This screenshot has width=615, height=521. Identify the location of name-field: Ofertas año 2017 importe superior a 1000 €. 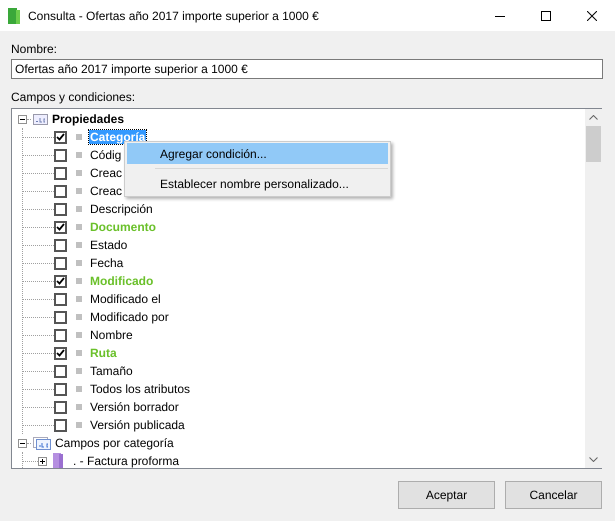
(307, 69).